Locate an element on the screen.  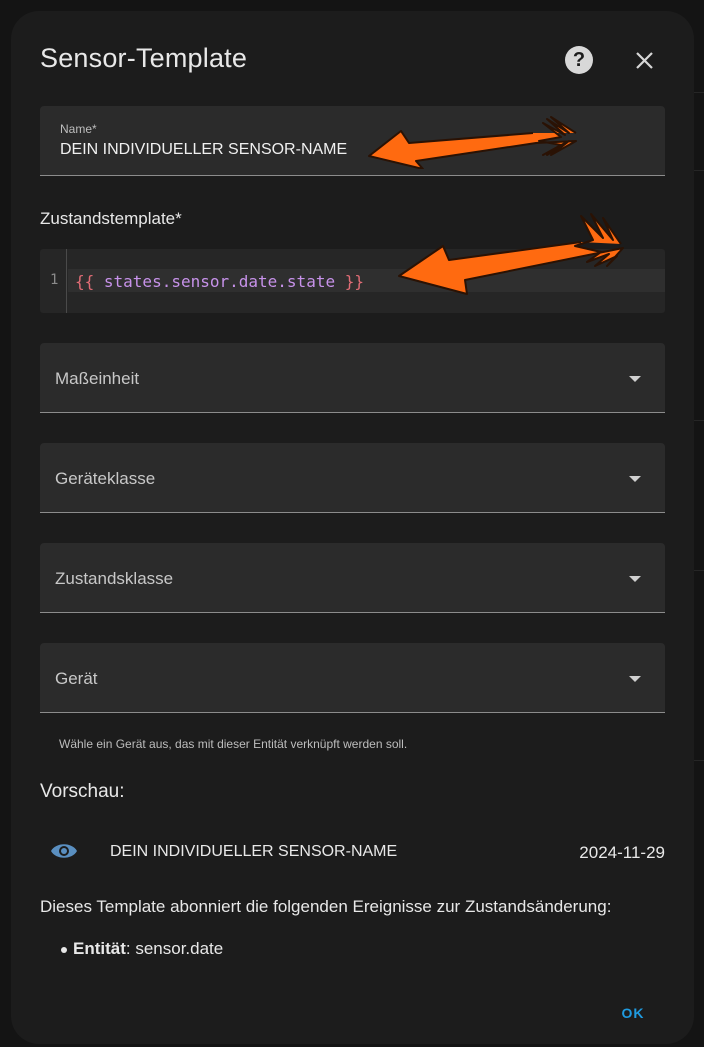
code-expression: states.sensor.date.state is located at coordinates (219, 281).